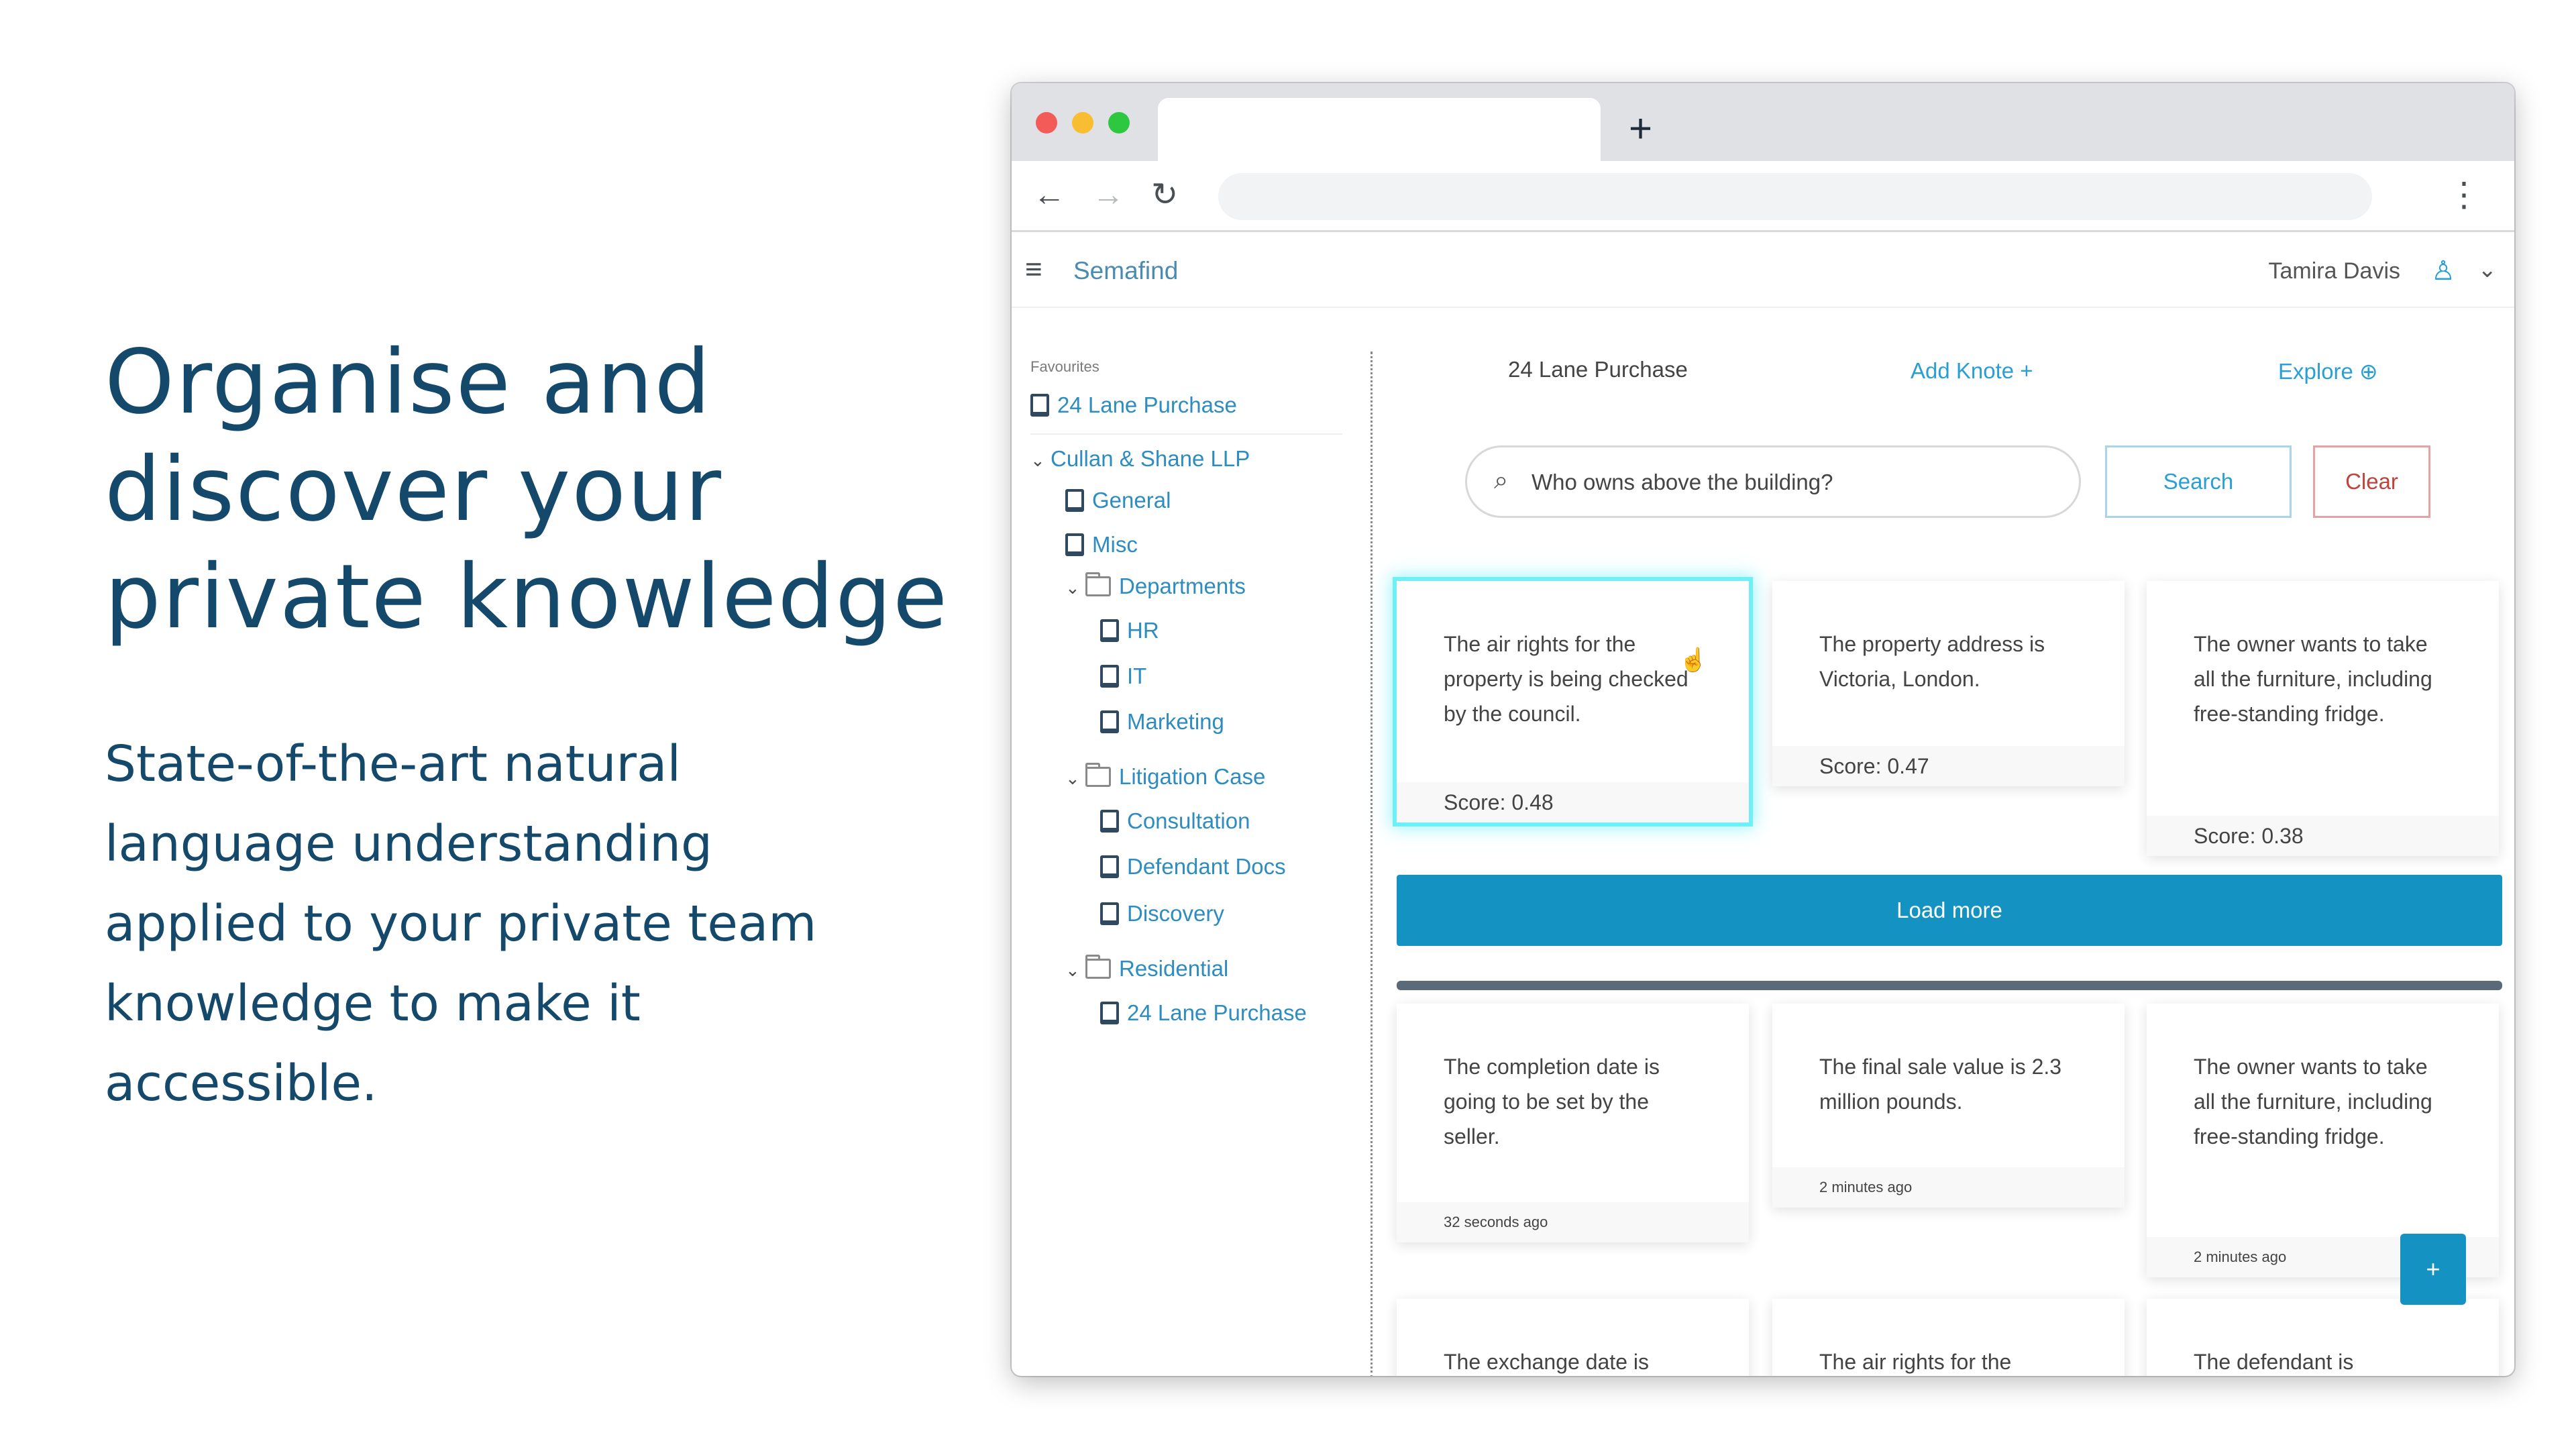  What do you see at coordinates (1763, 271) in the screenshot?
I see `app-header: ≡ Semafind Tamira Davis ♙ ⌄` at bounding box center [1763, 271].